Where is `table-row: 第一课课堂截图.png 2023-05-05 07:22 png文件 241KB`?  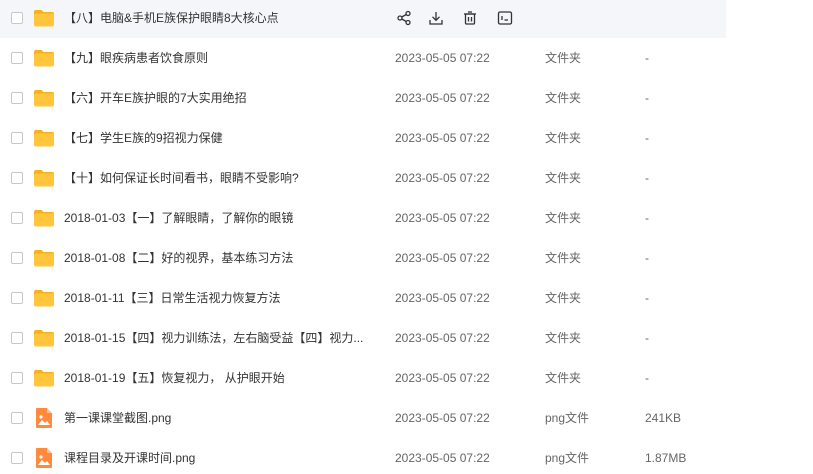 table-row: 第一课课堂截图.png 2023-05-05 07:22 png文件 241KB is located at coordinates (363, 418).